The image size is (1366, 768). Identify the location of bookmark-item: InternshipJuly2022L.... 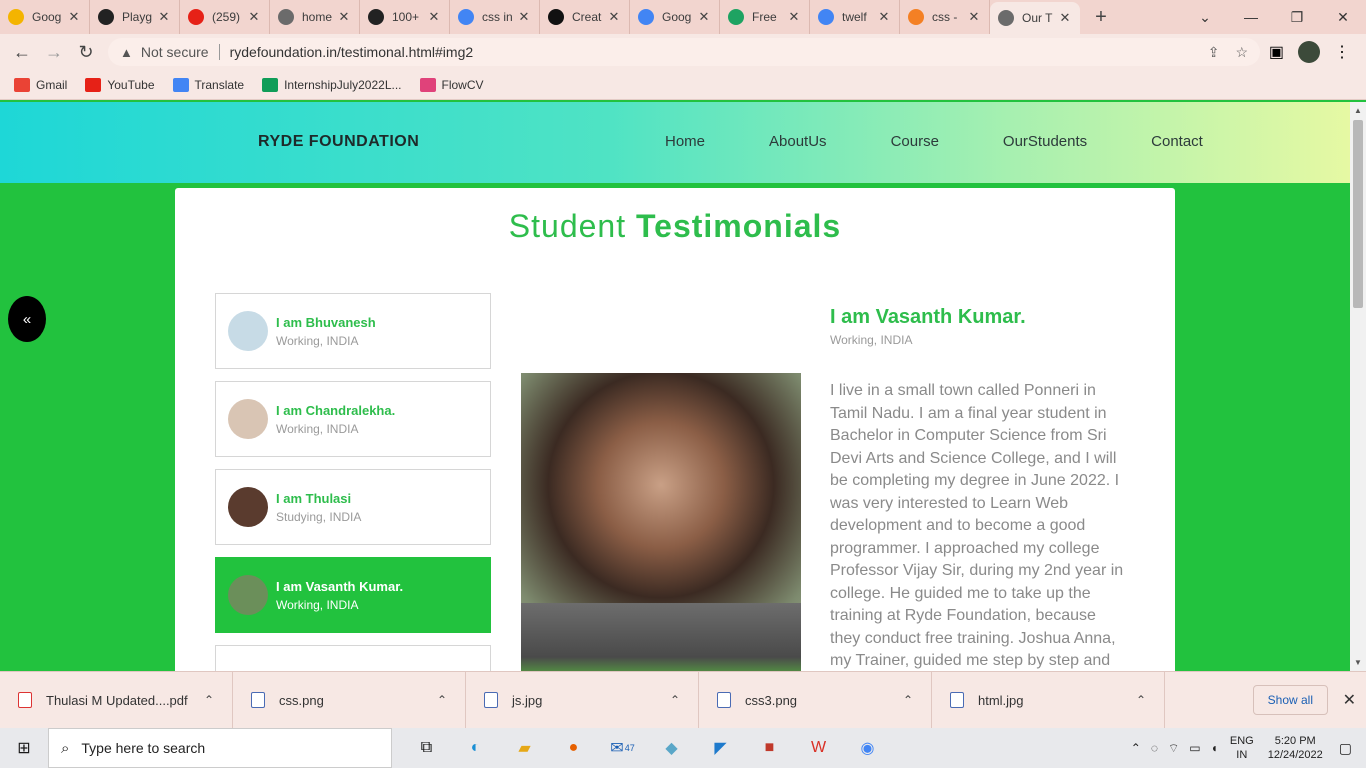
(332, 84).